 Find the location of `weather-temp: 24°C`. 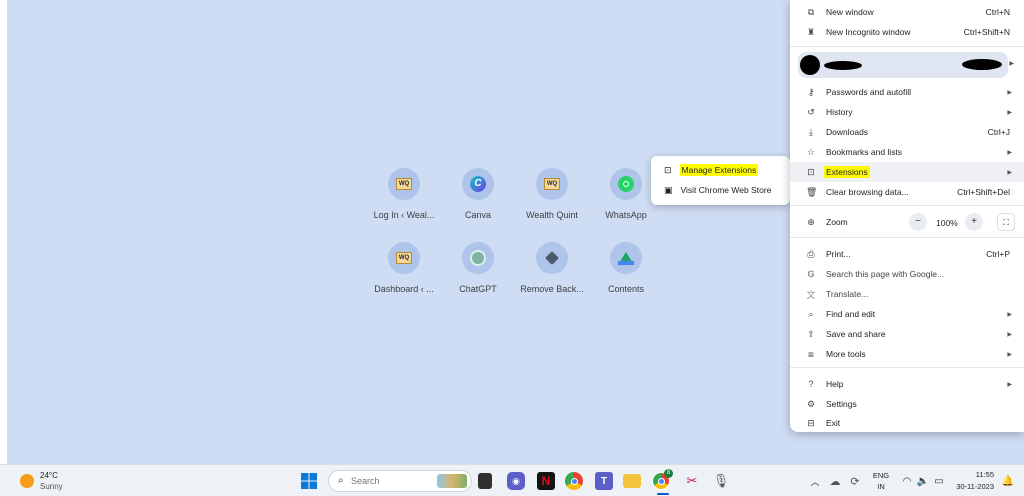

weather-temp: 24°C is located at coordinates (49, 475).